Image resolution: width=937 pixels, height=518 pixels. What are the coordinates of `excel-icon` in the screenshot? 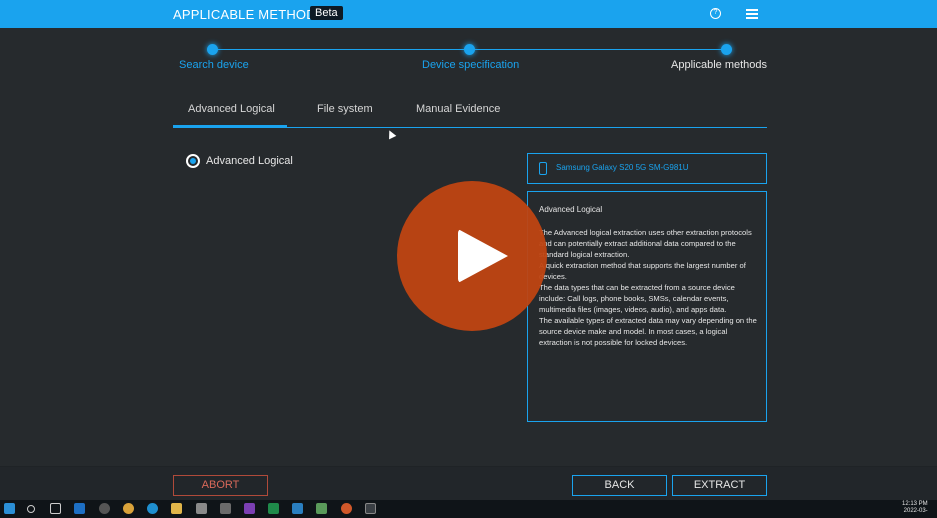 It's located at (273, 508).